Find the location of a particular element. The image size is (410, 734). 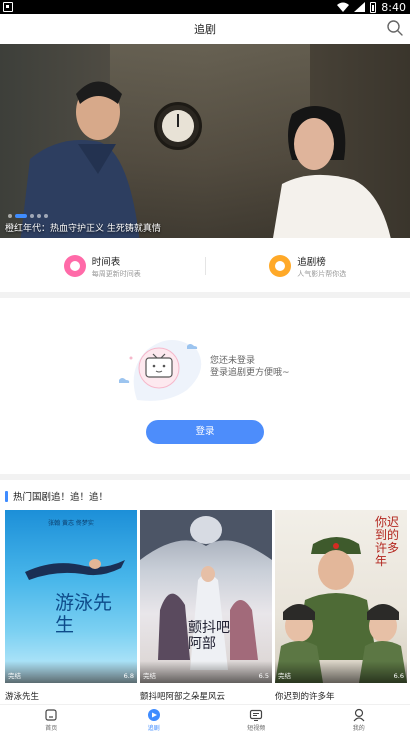

drama-card: 颤抖吧阿部 完结 6.5 颤抖吧阿部之朵星风云 is located at coordinates (206, 606).